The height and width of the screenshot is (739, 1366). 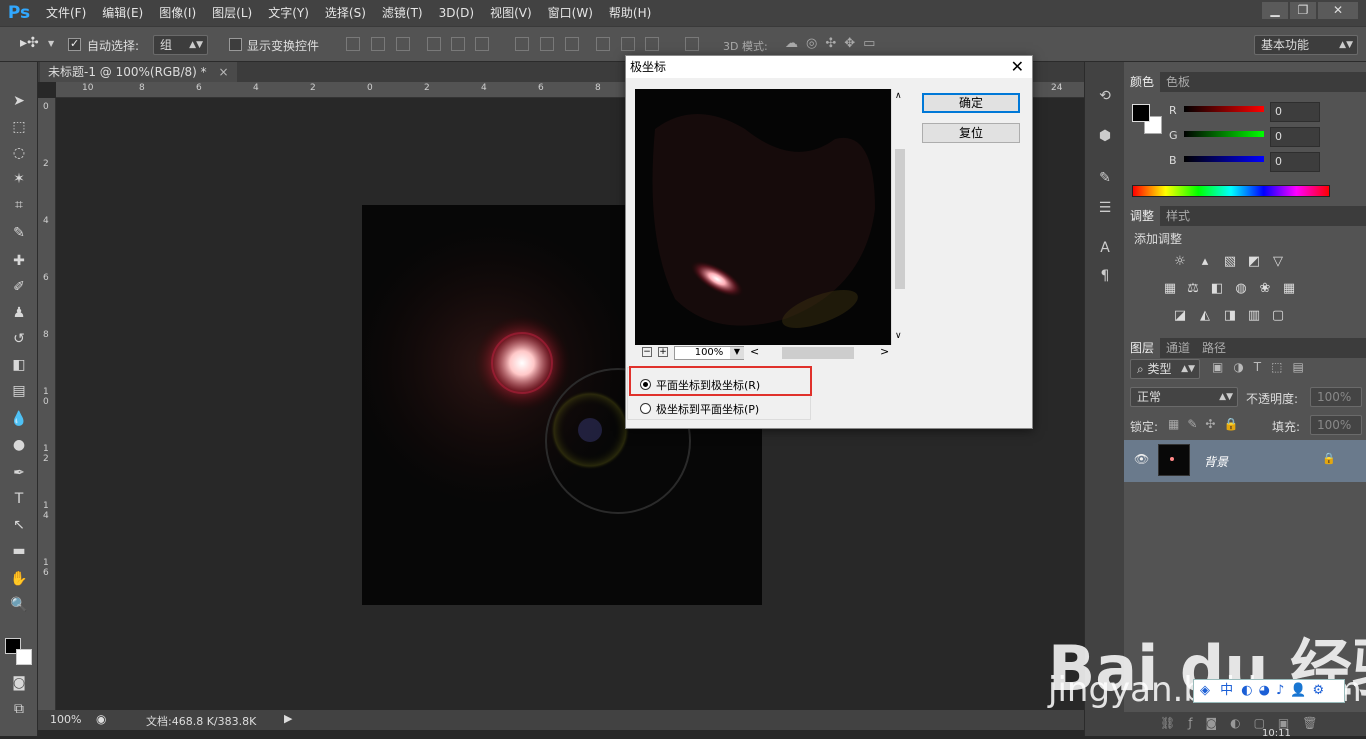 What do you see at coordinates (180, 45) in the screenshot?
I see `auto-select-dropdown: 组 ▲▼` at bounding box center [180, 45].